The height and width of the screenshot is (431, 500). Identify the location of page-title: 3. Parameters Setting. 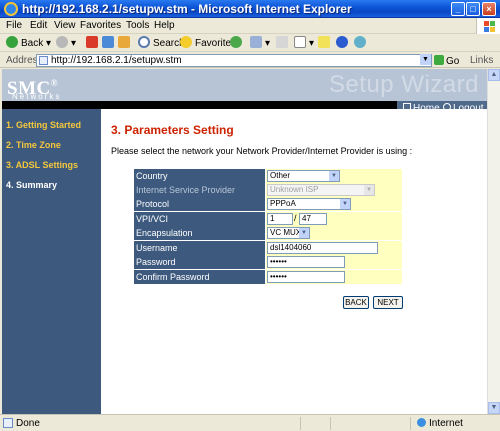
(172, 130).